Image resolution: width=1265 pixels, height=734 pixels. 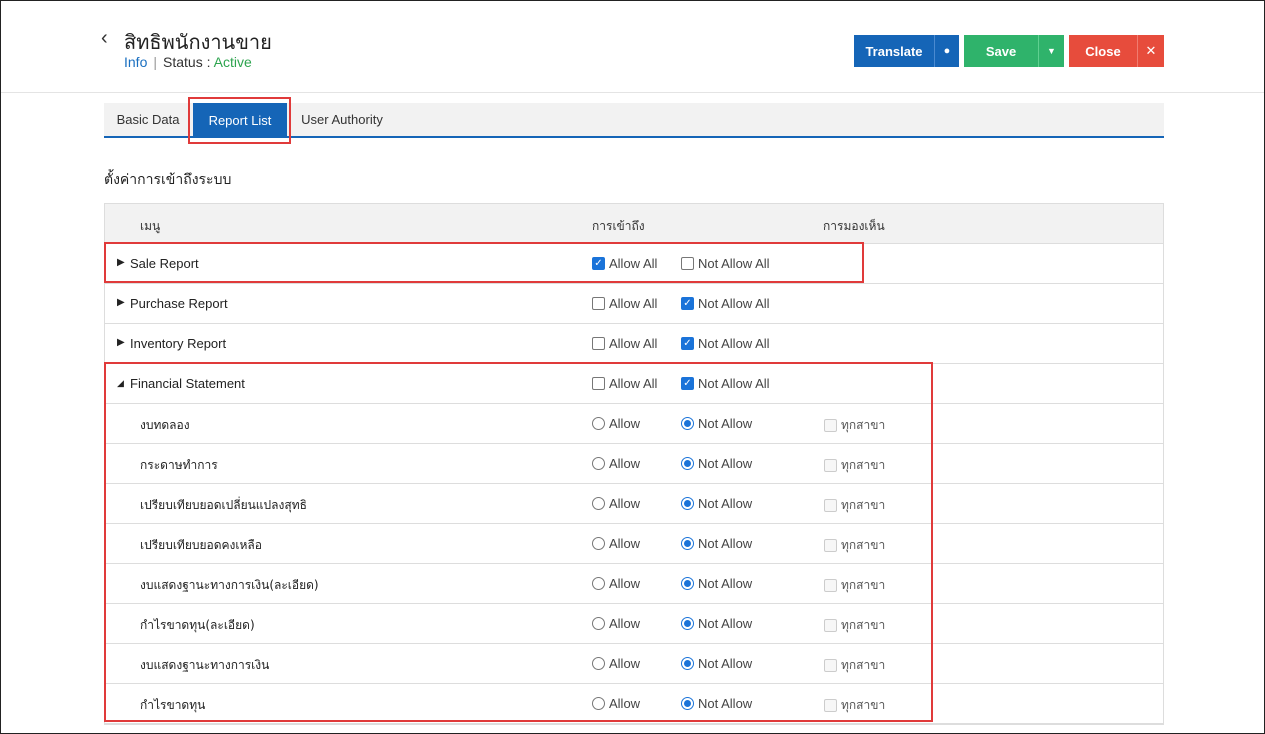 I want to click on close-x-icon: ✕, so click(x=1150, y=51).